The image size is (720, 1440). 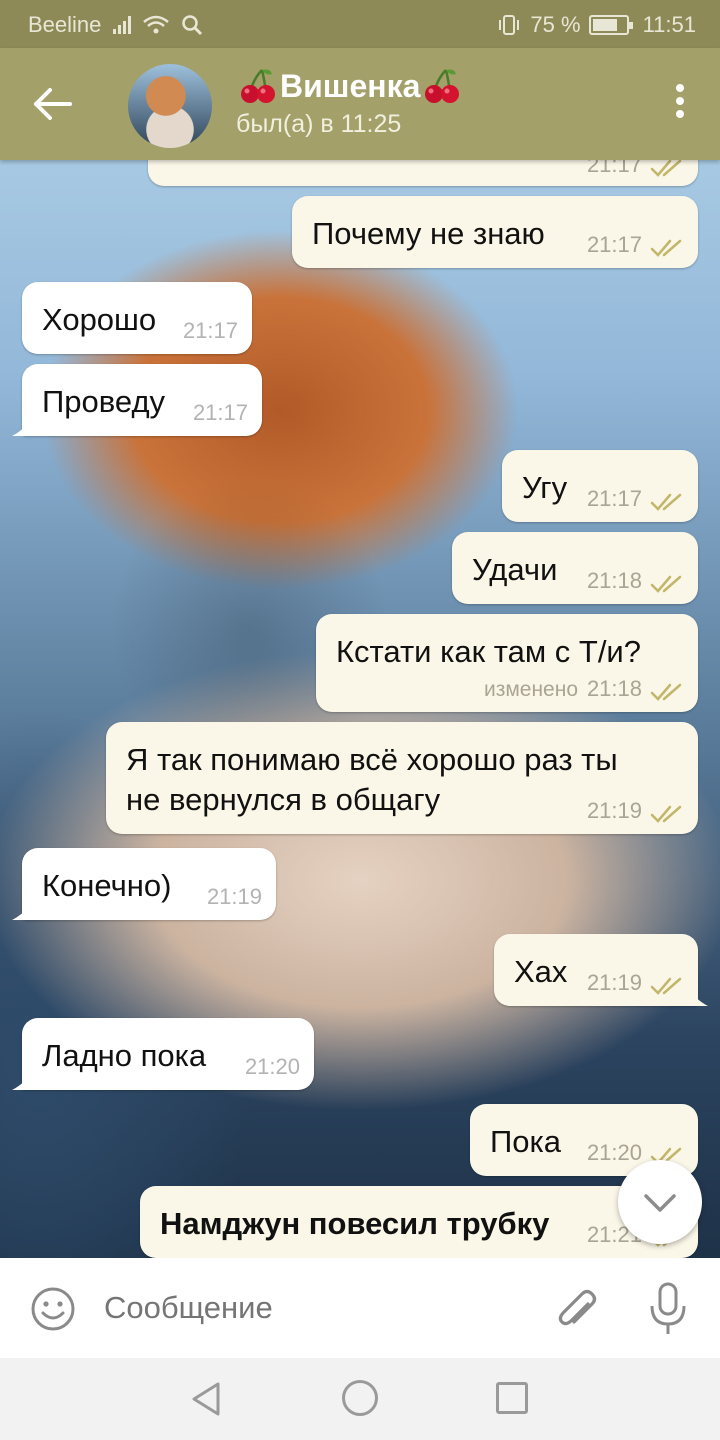 I want to click on message-text: Угу, so click(x=545, y=487).